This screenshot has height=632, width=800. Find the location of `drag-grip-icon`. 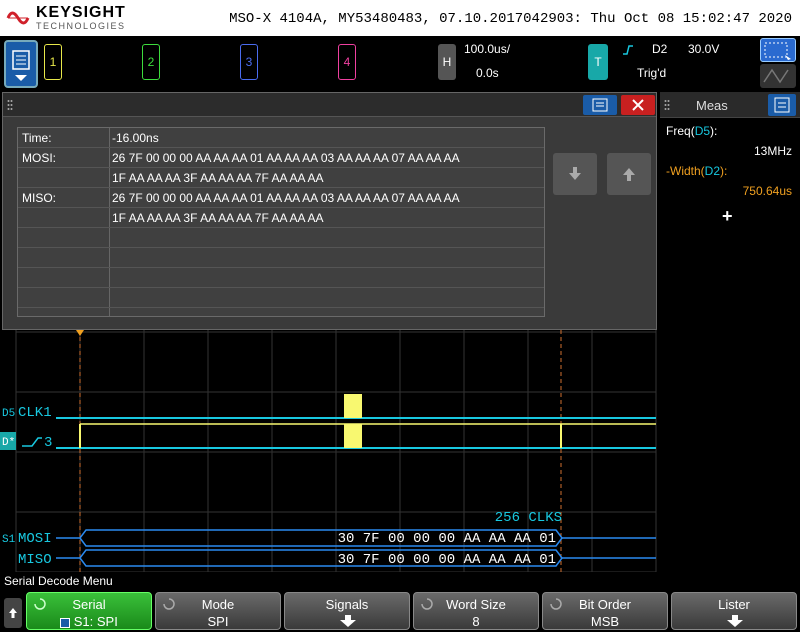

drag-grip-icon is located at coordinates (10, 105).